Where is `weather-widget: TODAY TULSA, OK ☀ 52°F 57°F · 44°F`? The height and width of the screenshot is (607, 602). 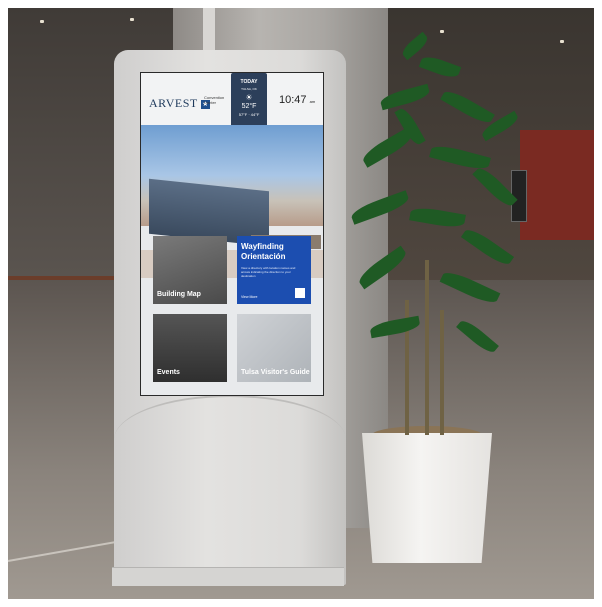 weather-widget: TODAY TULSA, OK ☀ 52°F 57°F · 44°F is located at coordinates (249, 101).